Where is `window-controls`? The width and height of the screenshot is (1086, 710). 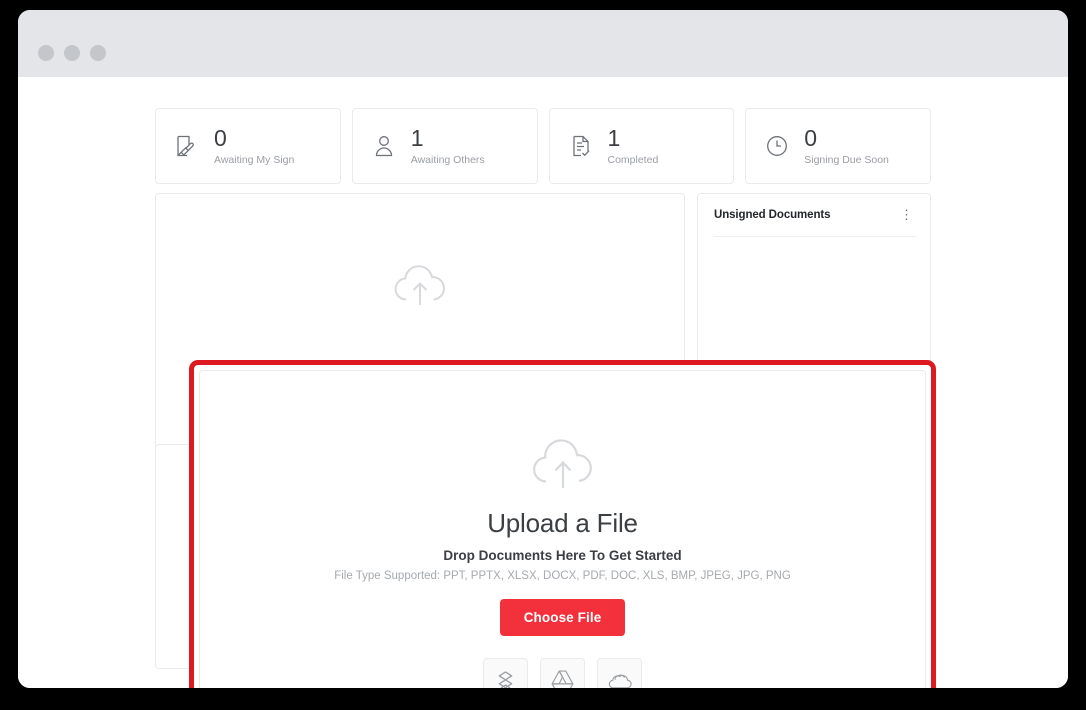 window-controls is located at coordinates (72, 53).